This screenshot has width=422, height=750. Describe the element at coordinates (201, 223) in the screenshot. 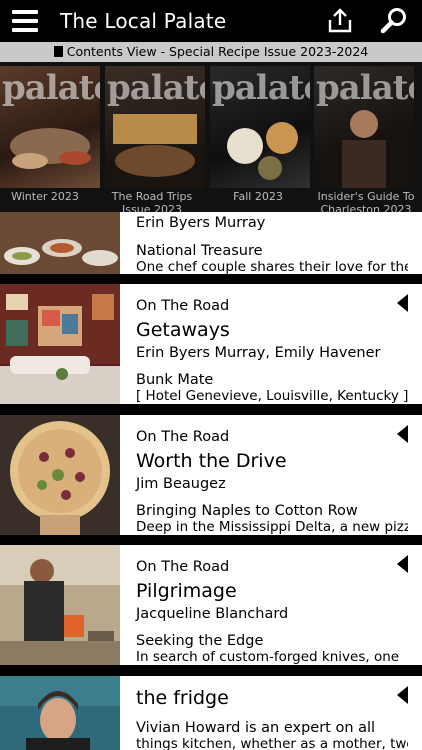

I see `article-author: Erin Byers Murray` at that location.